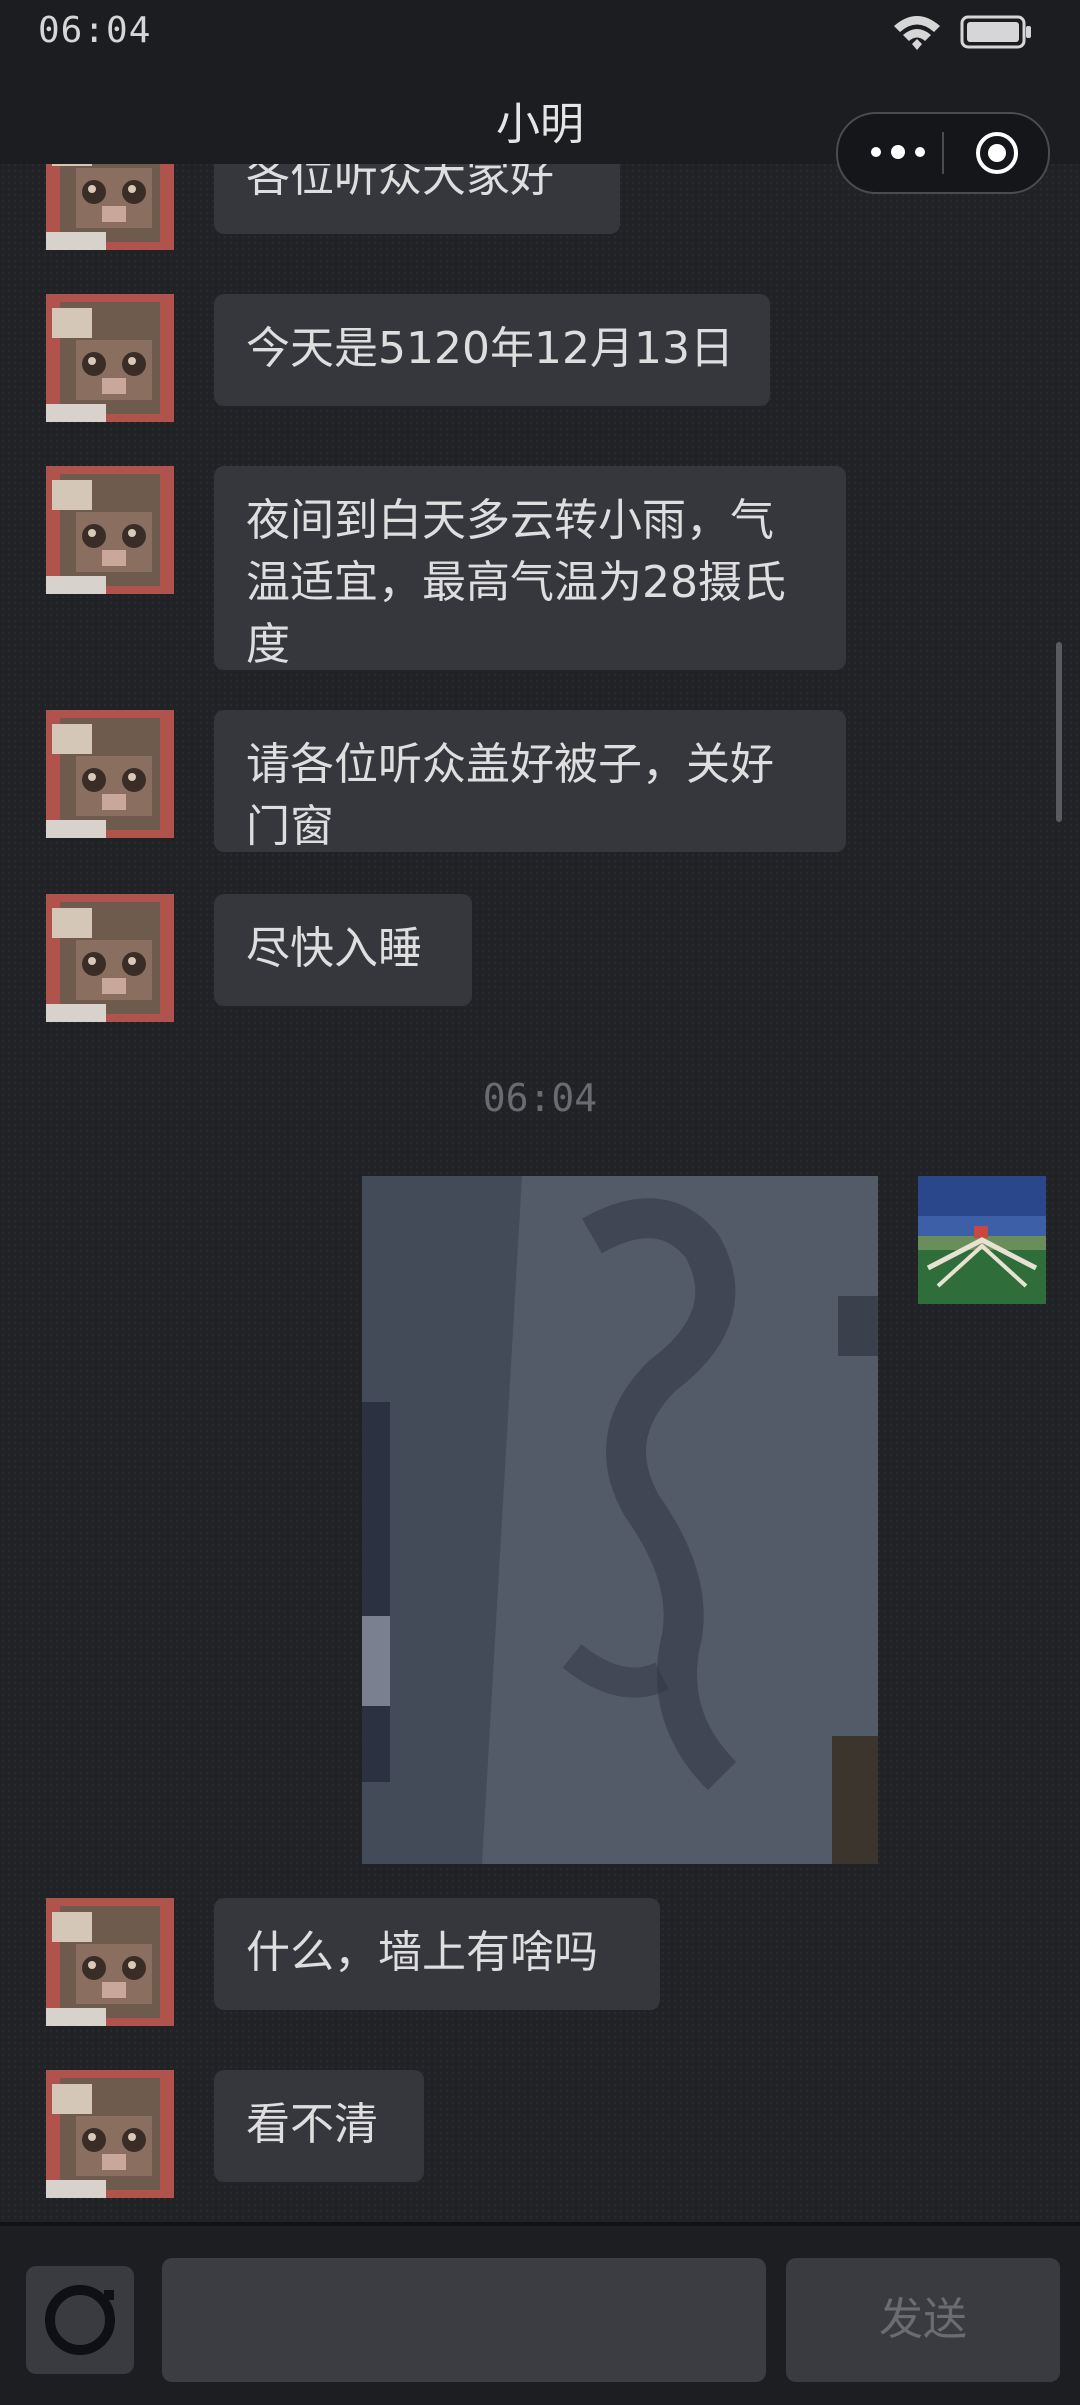 This screenshot has width=1080, height=2405. Describe the element at coordinates (530, 568) in the screenshot. I see `message-bubble: 夜间到白天多云转小雨，气温适宜，最高气温为28摄氏度` at that location.